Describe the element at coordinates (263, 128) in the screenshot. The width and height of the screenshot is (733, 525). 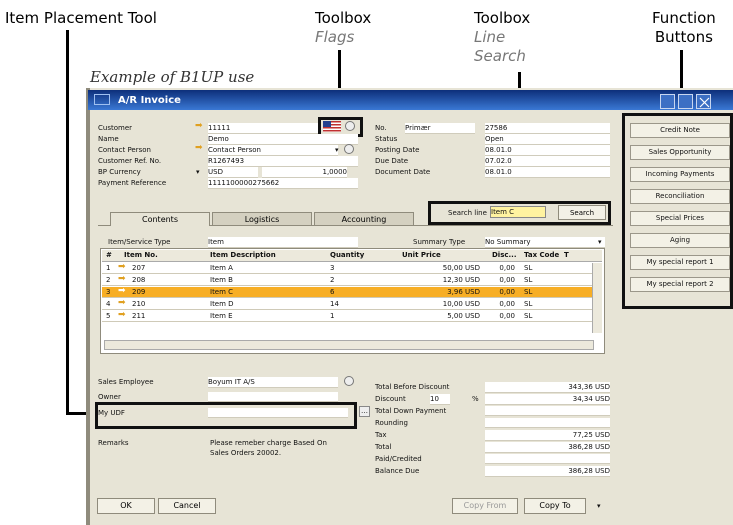
I see `customer-field: 11111` at that location.